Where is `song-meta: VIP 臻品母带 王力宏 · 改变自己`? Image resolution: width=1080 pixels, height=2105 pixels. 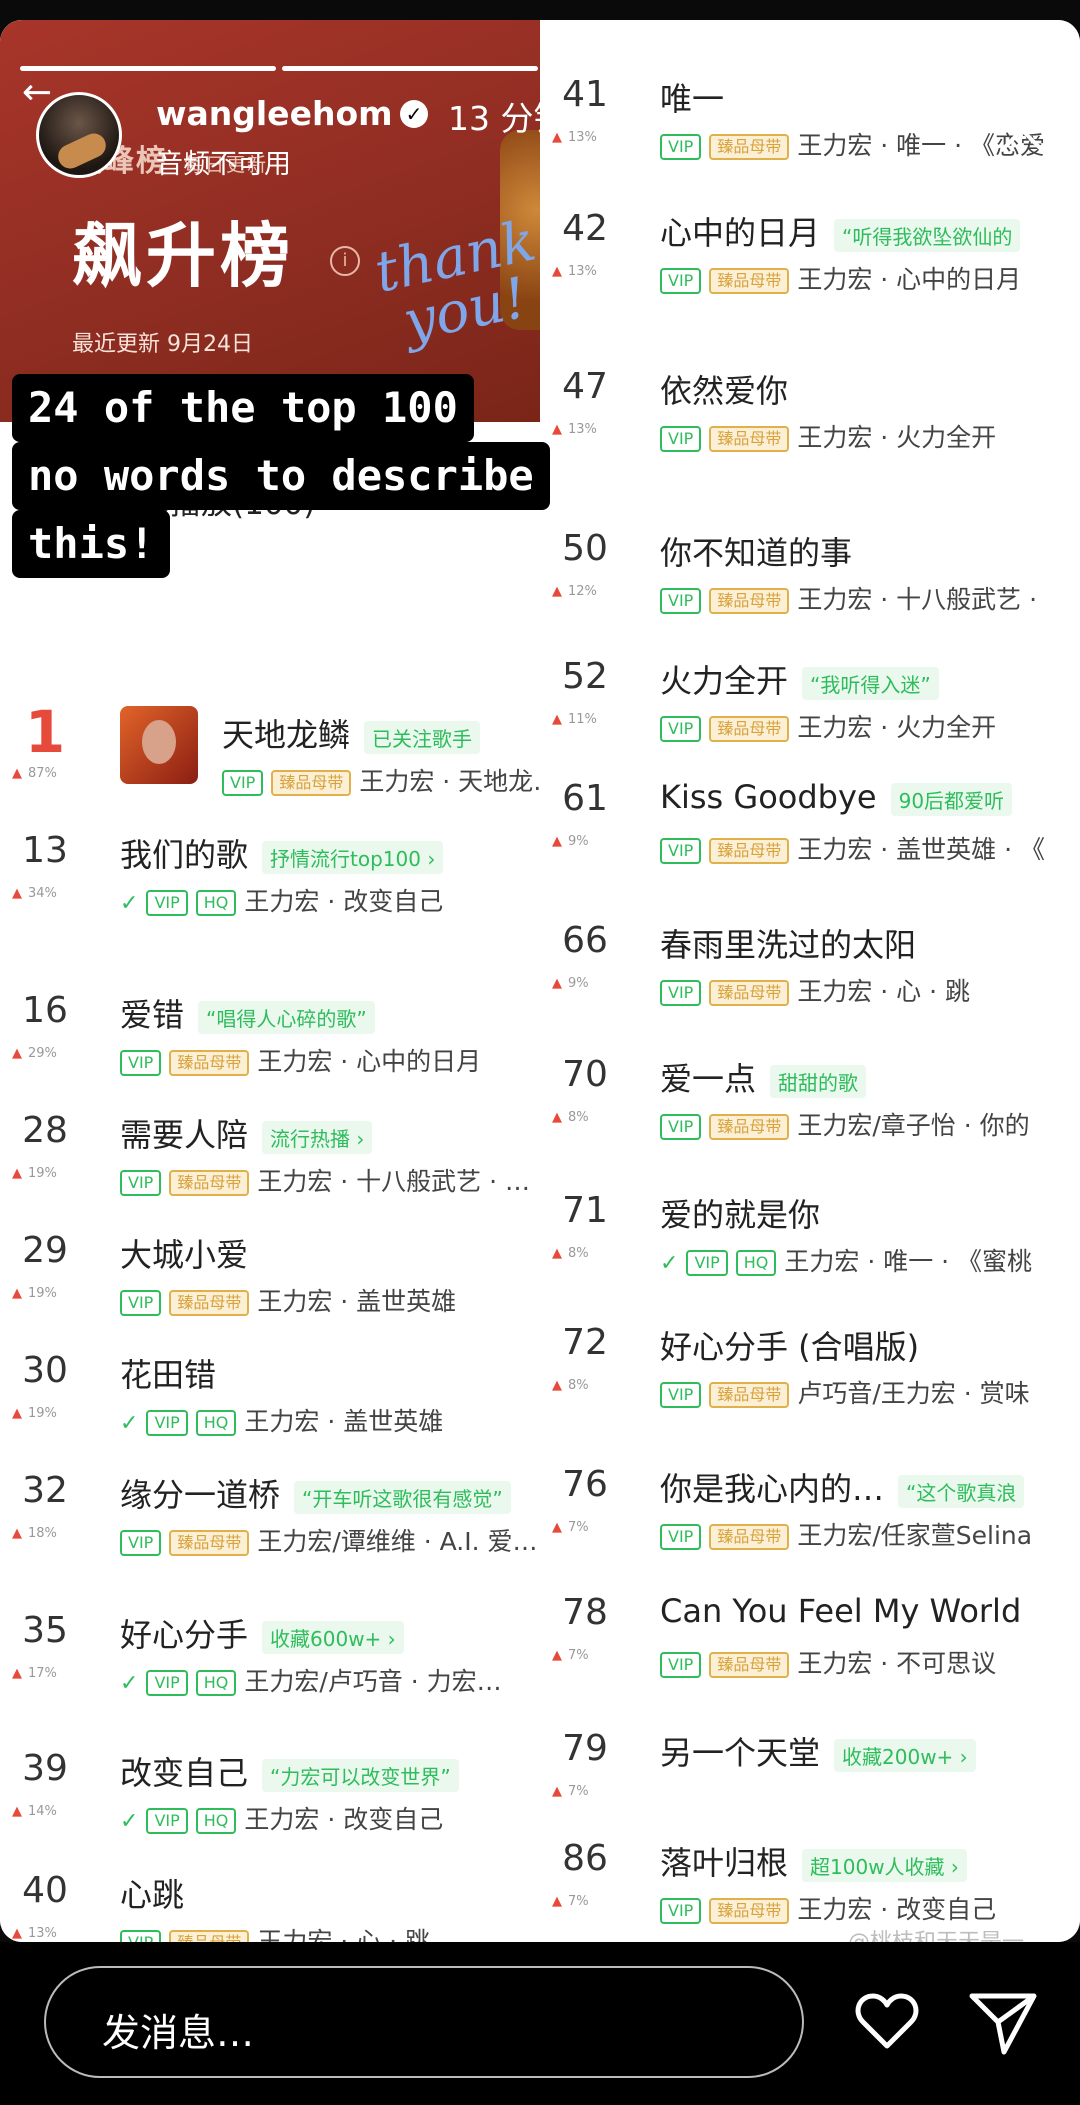
song-meta: VIP 臻品母带 王力宏 · 改变自己 is located at coordinates (828, 1908).